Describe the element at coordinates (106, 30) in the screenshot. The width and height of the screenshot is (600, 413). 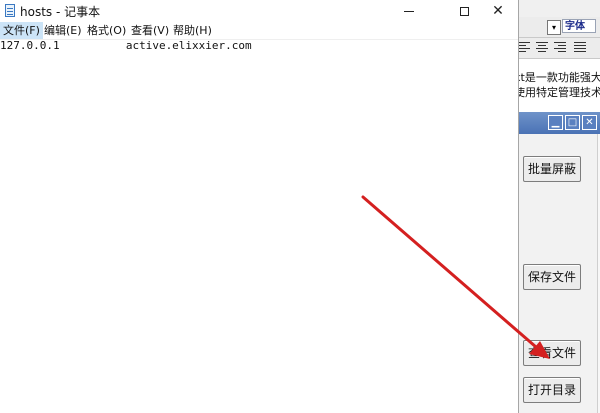
I see `menu-format: 格式(O)` at that location.